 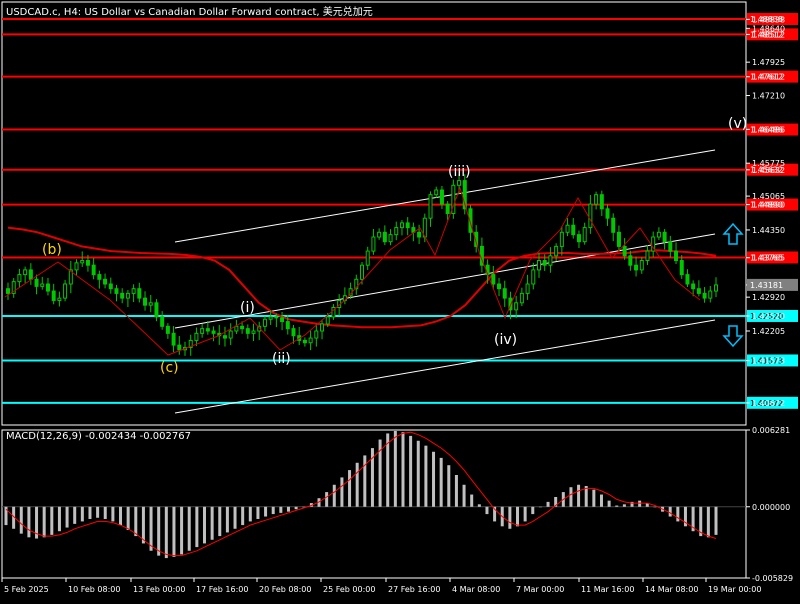 I want to click on wave-label: (iv), so click(x=505, y=340).